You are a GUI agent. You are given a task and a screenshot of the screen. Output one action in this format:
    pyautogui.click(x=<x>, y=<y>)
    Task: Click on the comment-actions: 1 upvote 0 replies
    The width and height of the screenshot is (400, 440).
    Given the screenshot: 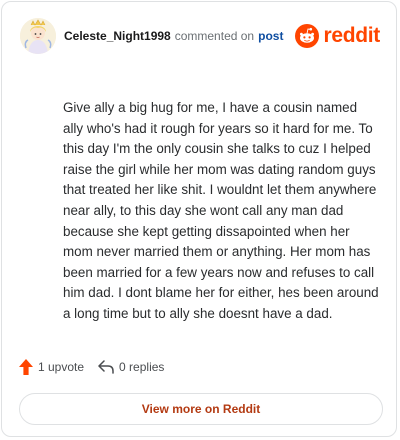 What is the action you would take?
    pyautogui.click(x=91, y=367)
    